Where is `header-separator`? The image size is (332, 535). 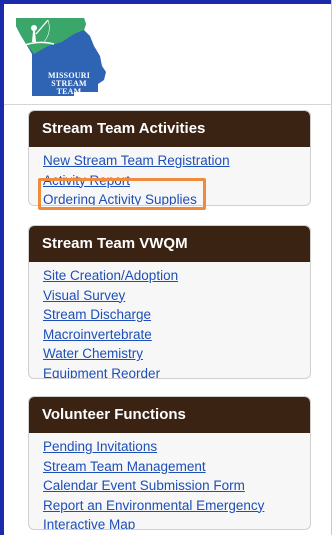 header-separator is located at coordinates (168, 104).